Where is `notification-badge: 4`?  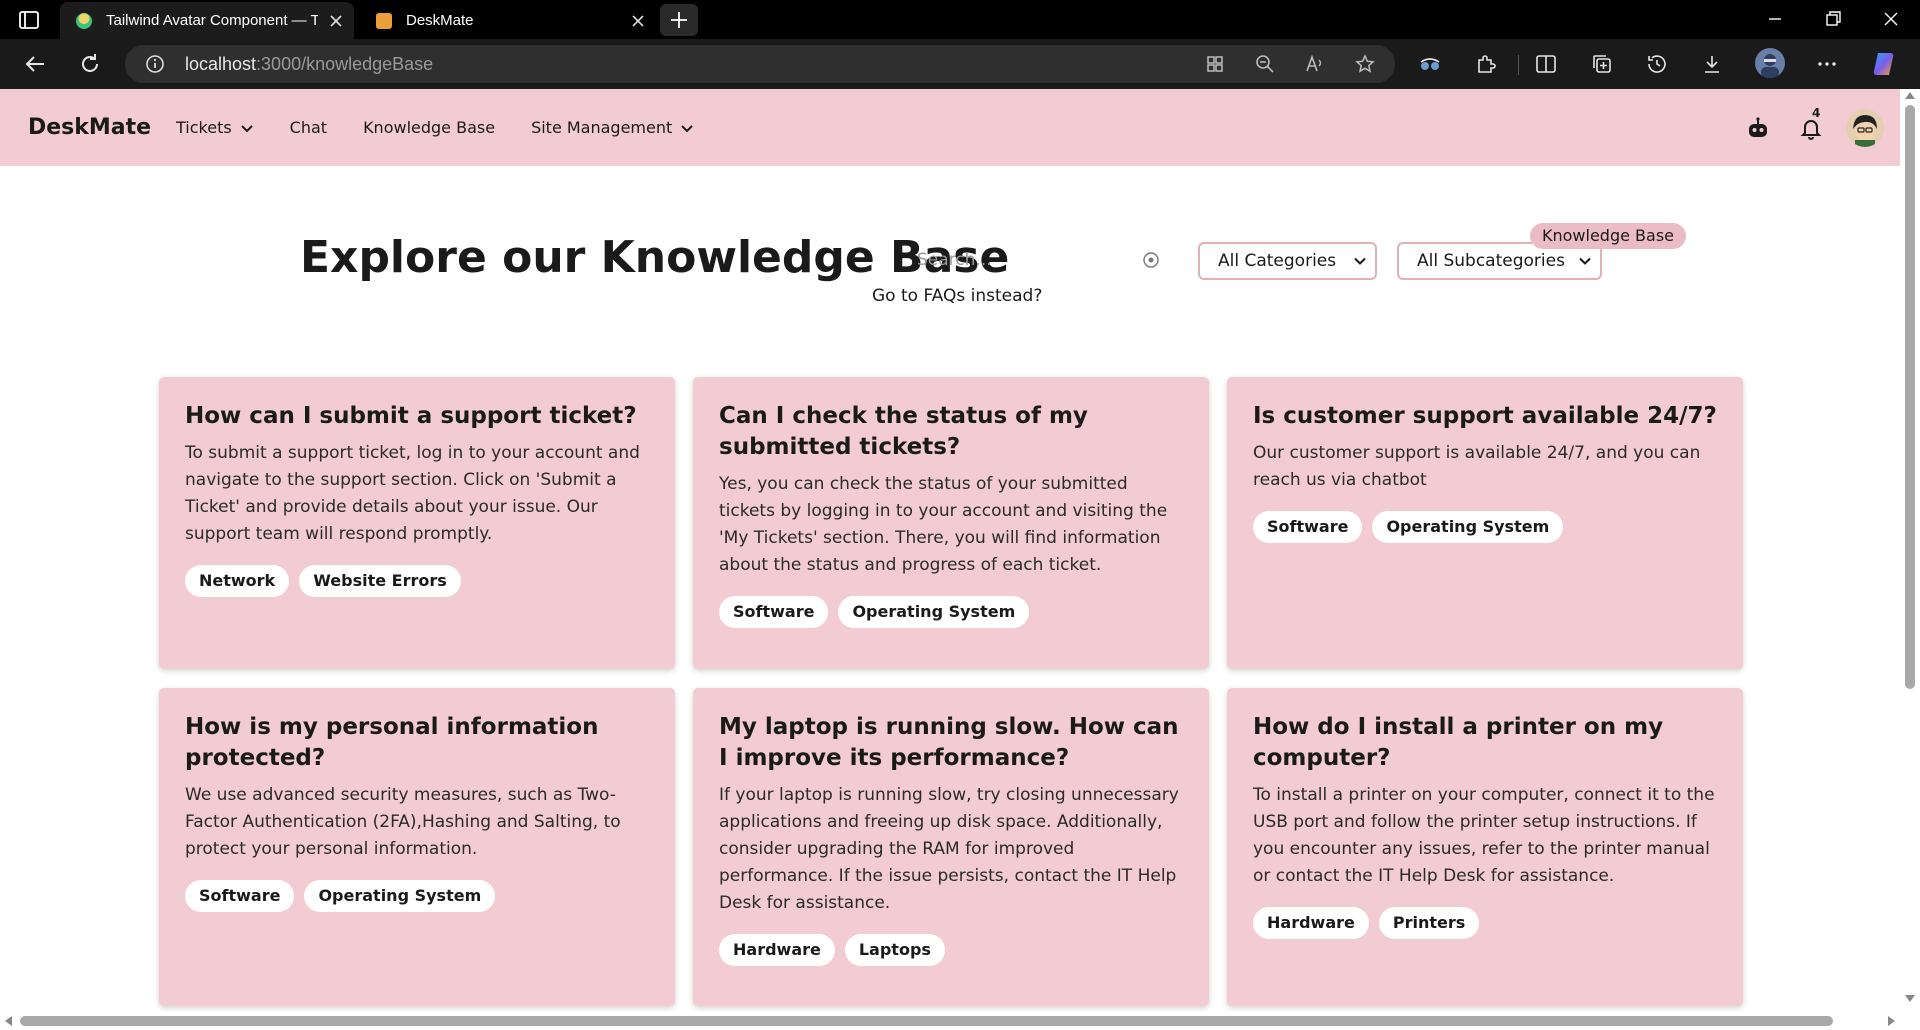
notification-badge: 4 is located at coordinates (1816, 113).